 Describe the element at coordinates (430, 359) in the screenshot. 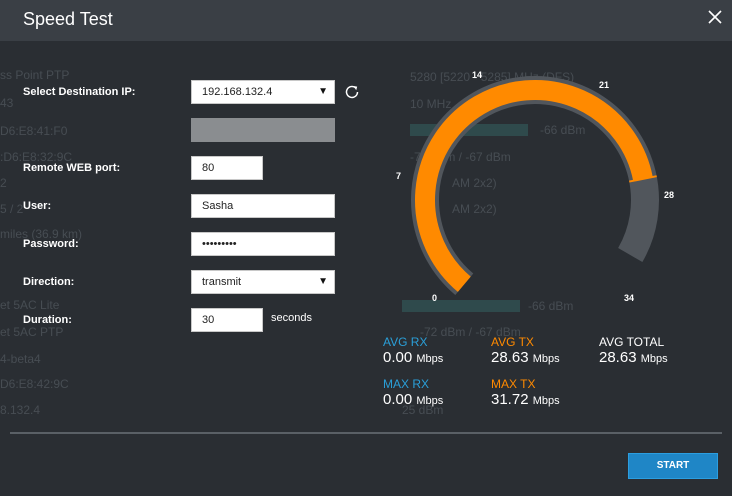

I see `avg-rx-unit: Mbps` at that location.